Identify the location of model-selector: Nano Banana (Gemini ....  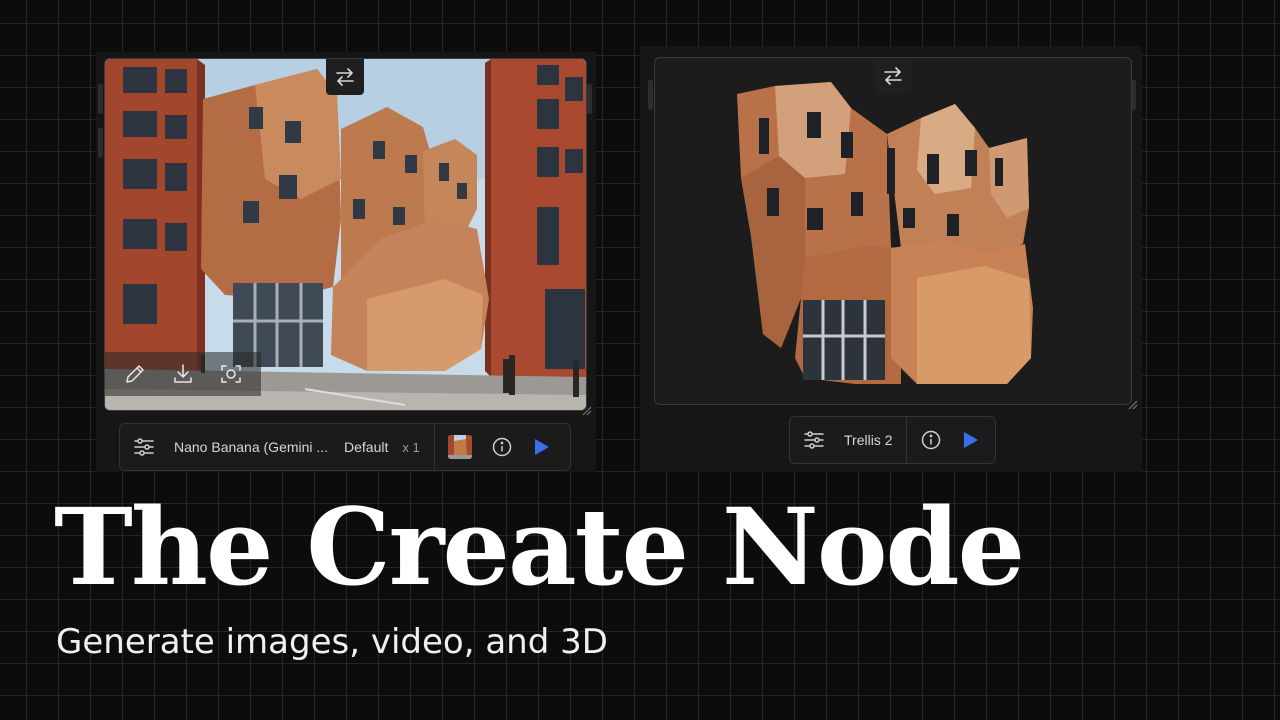
(253, 447).